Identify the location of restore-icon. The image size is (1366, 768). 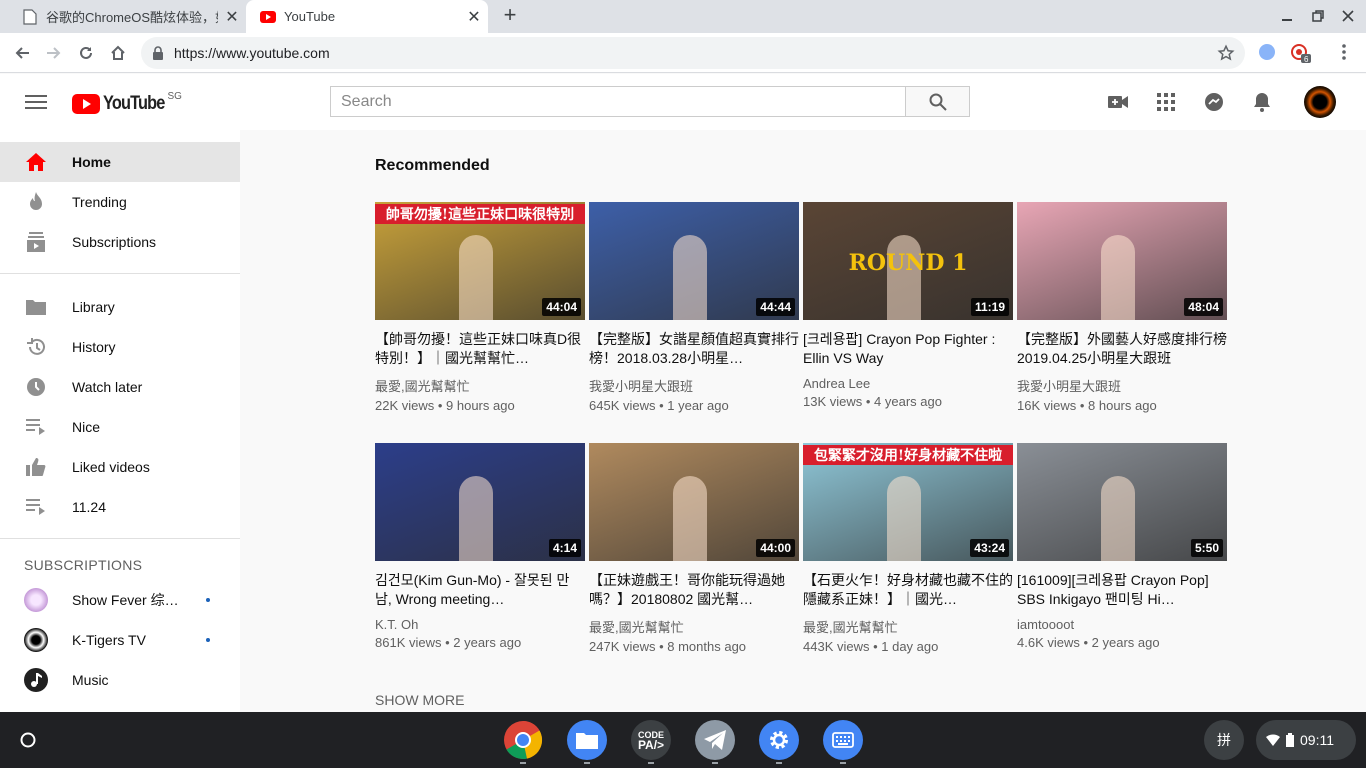
(1318, 16).